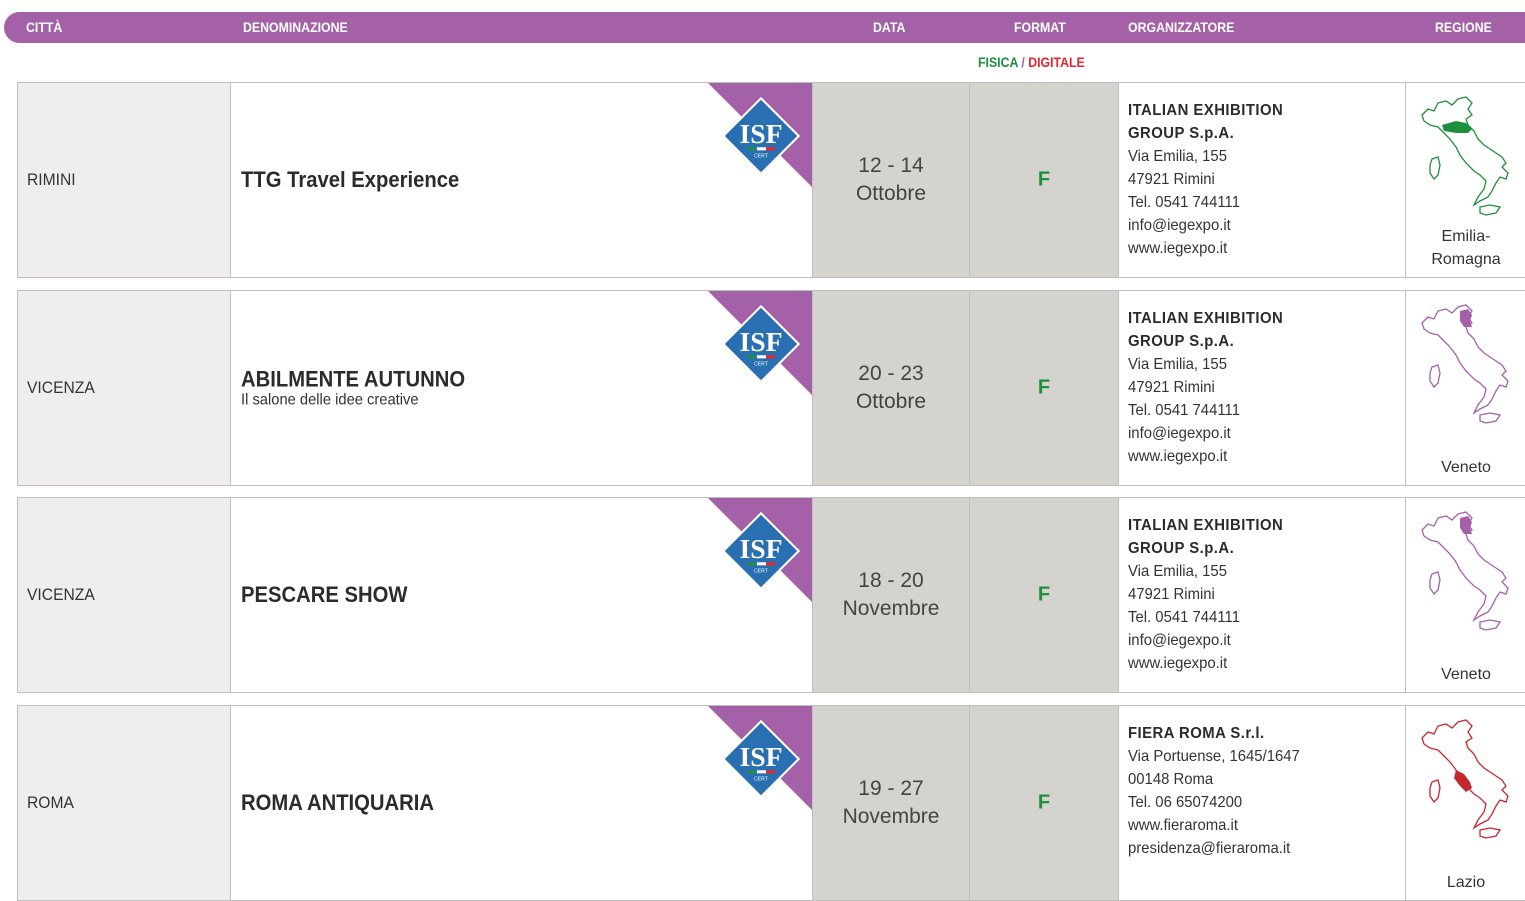 The width and height of the screenshot is (1525, 901). Describe the element at coordinates (1214, 848) in the screenshot. I see `organizer-contact-2: presidenza@fieraroma.it` at that location.